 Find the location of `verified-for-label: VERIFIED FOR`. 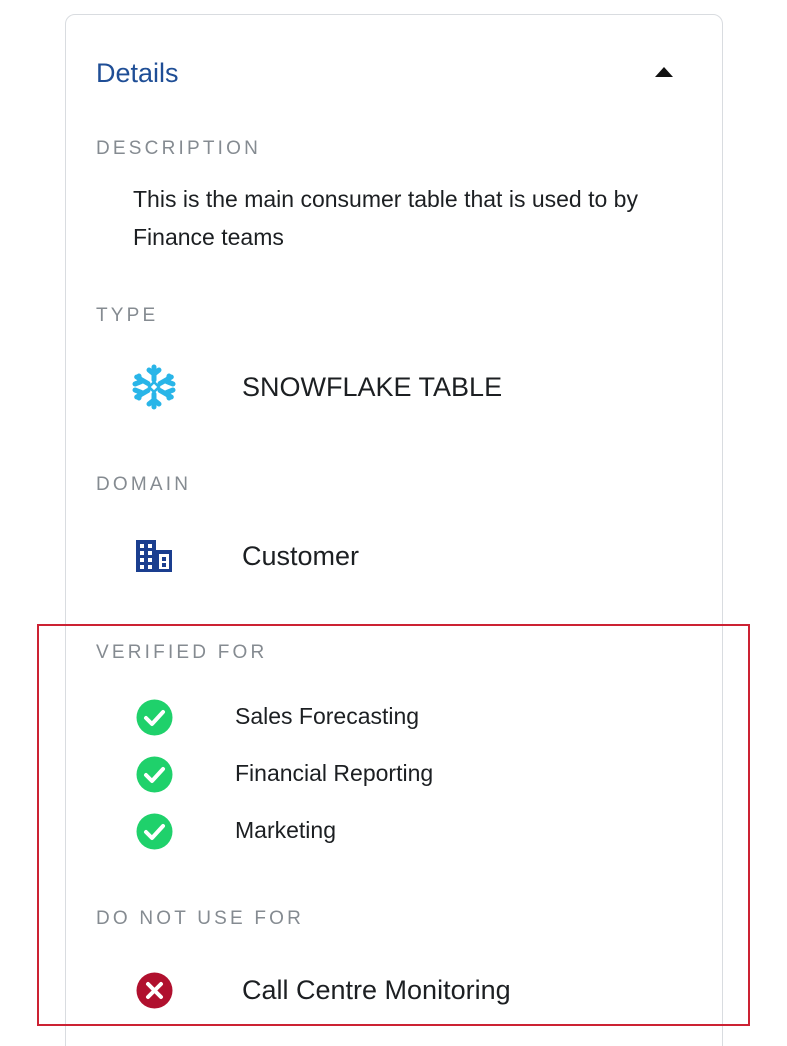

verified-for-label: VERIFIED FOR is located at coordinates (182, 652).